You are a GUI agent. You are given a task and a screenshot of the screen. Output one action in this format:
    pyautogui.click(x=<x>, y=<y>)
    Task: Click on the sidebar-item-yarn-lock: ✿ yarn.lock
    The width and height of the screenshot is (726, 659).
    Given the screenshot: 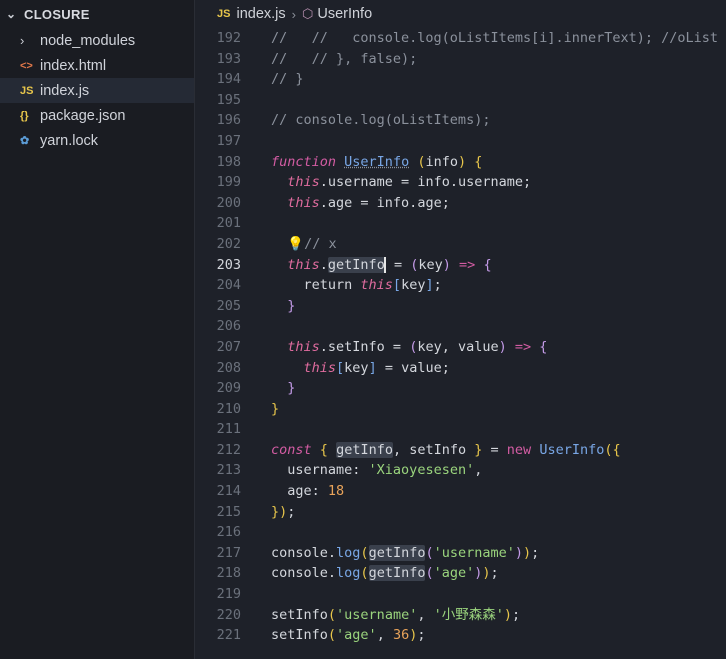 What is the action you would take?
    pyautogui.click(x=97, y=140)
    